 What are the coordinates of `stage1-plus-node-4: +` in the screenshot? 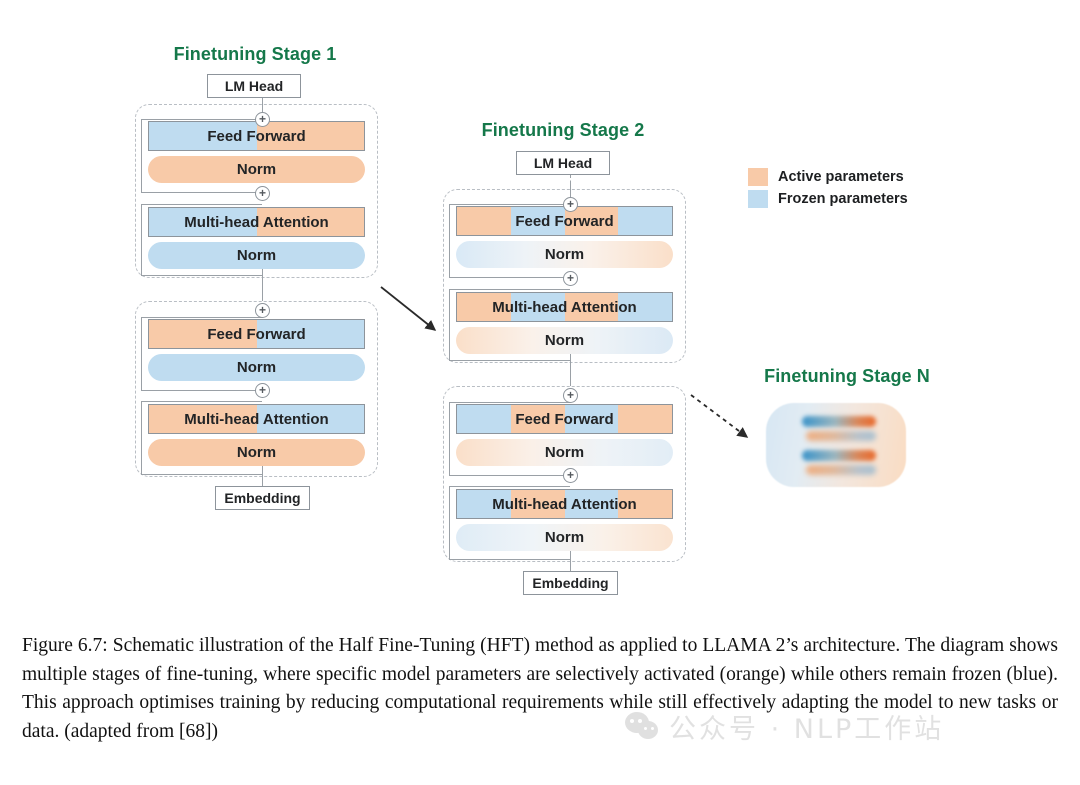 It's located at (262, 390).